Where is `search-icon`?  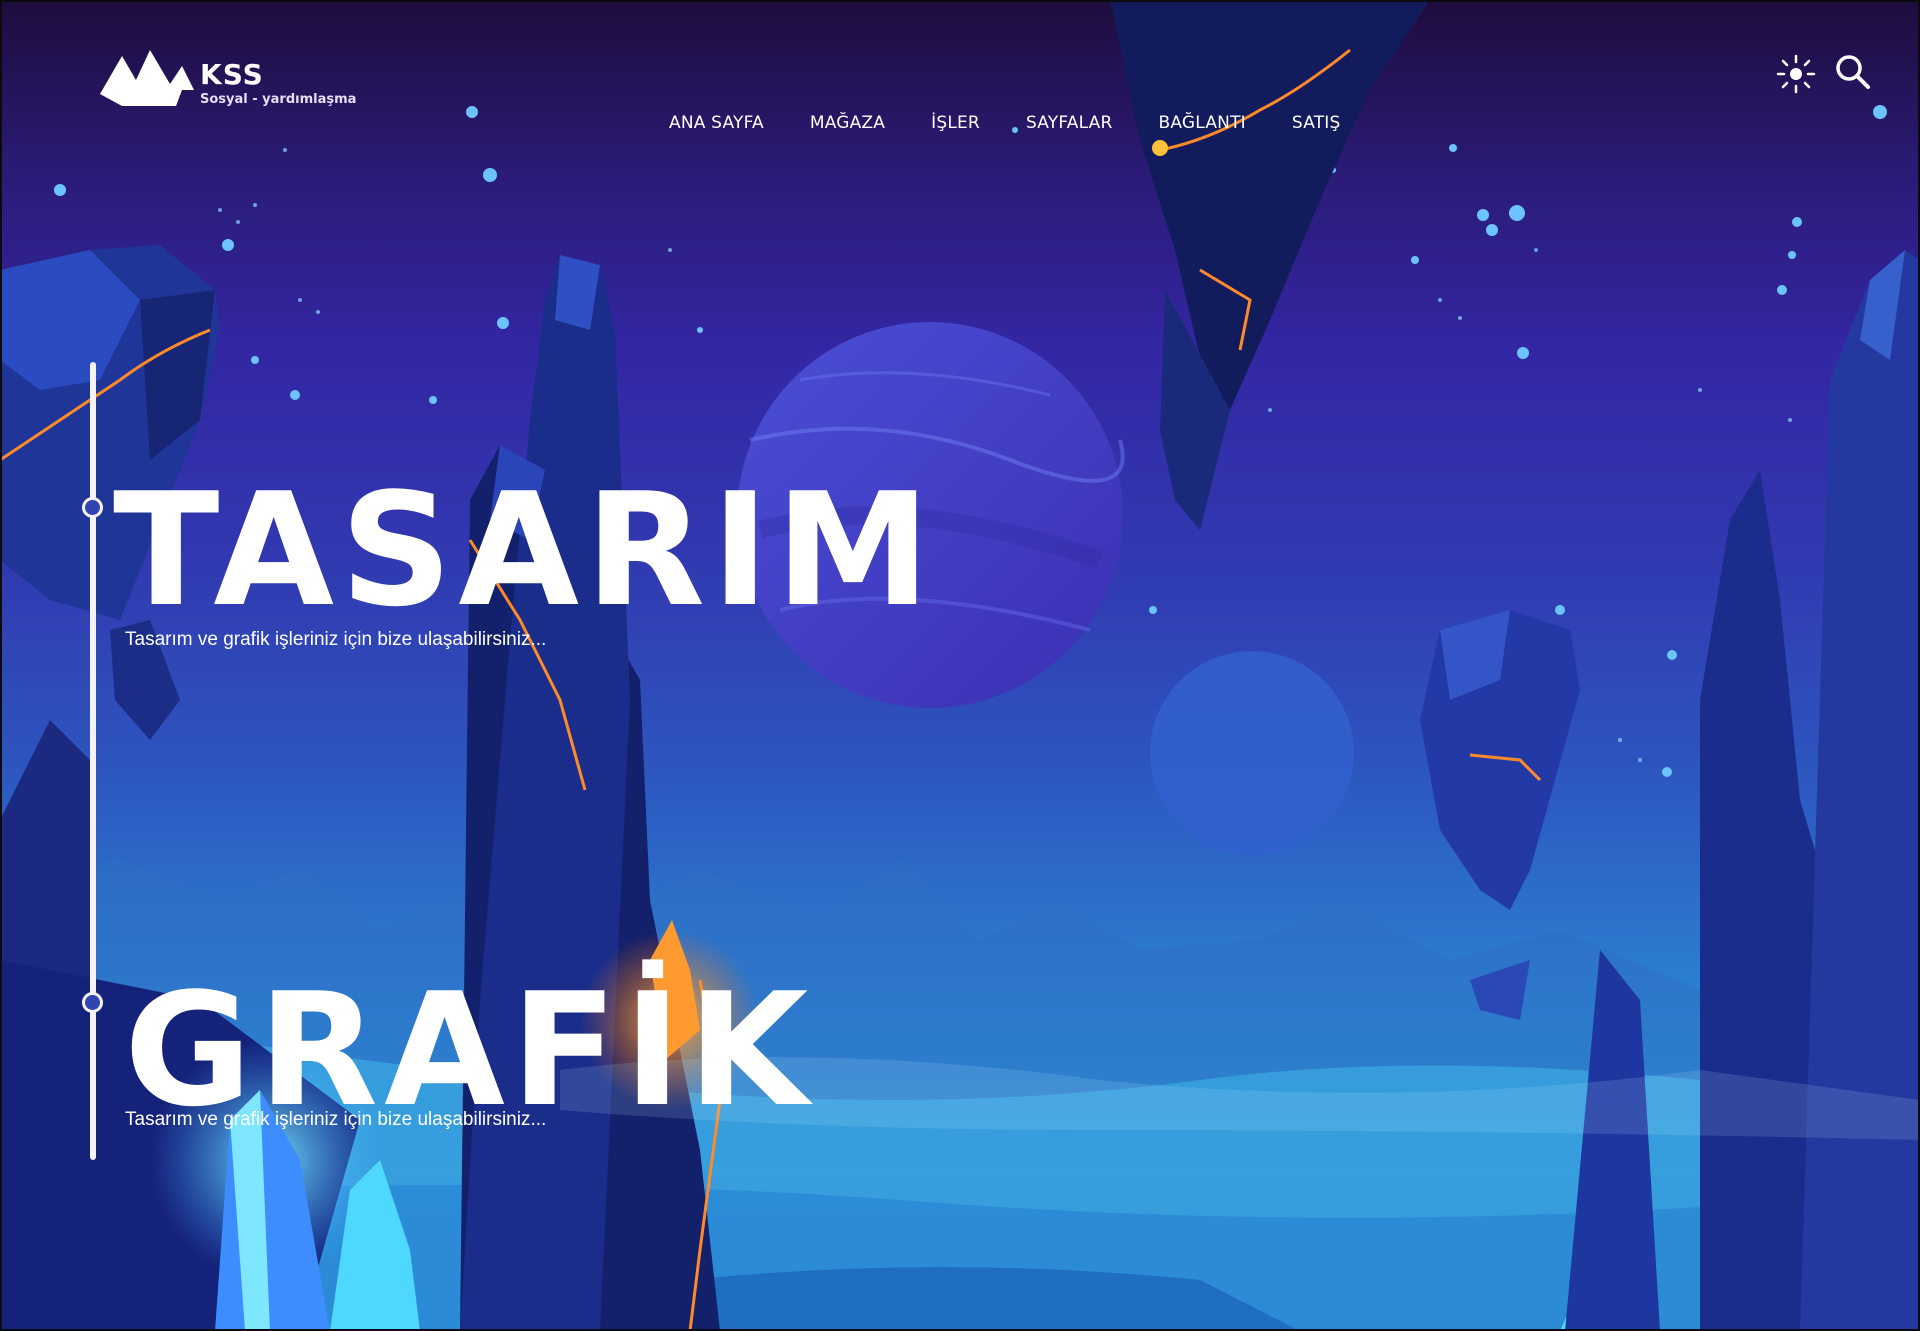 search-icon is located at coordinates (1853, 72).